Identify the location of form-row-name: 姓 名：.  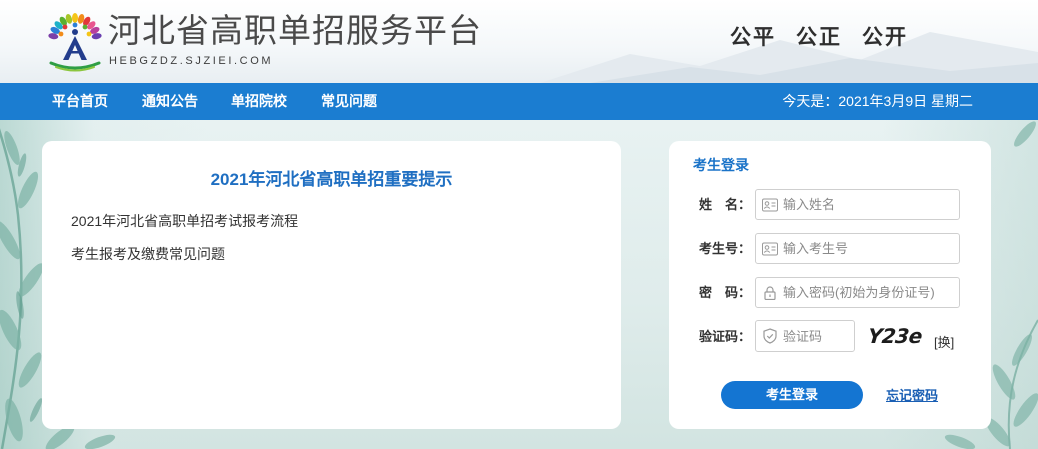
(830, 205).